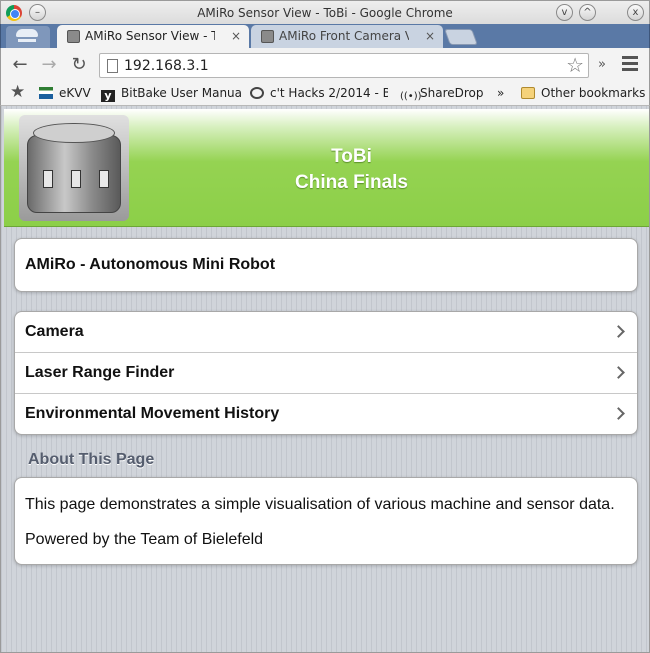  I want to click on nav-item-label: Laser Range Finder, so click(100, 372).